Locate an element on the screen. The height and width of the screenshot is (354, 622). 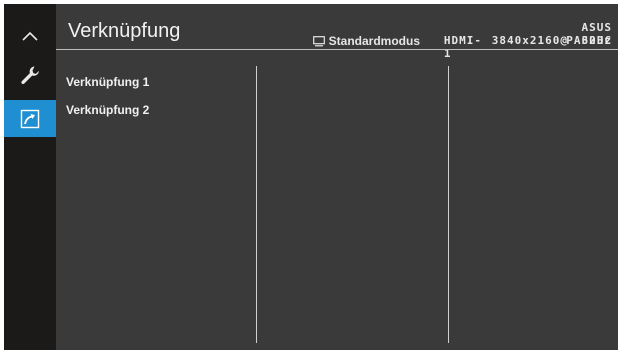
monitor-icon is located at coordinates (318, 40).